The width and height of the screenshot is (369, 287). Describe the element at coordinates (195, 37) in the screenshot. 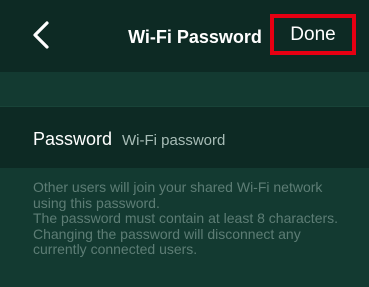

I see `page-title: Wi-Fi Password` at that location.